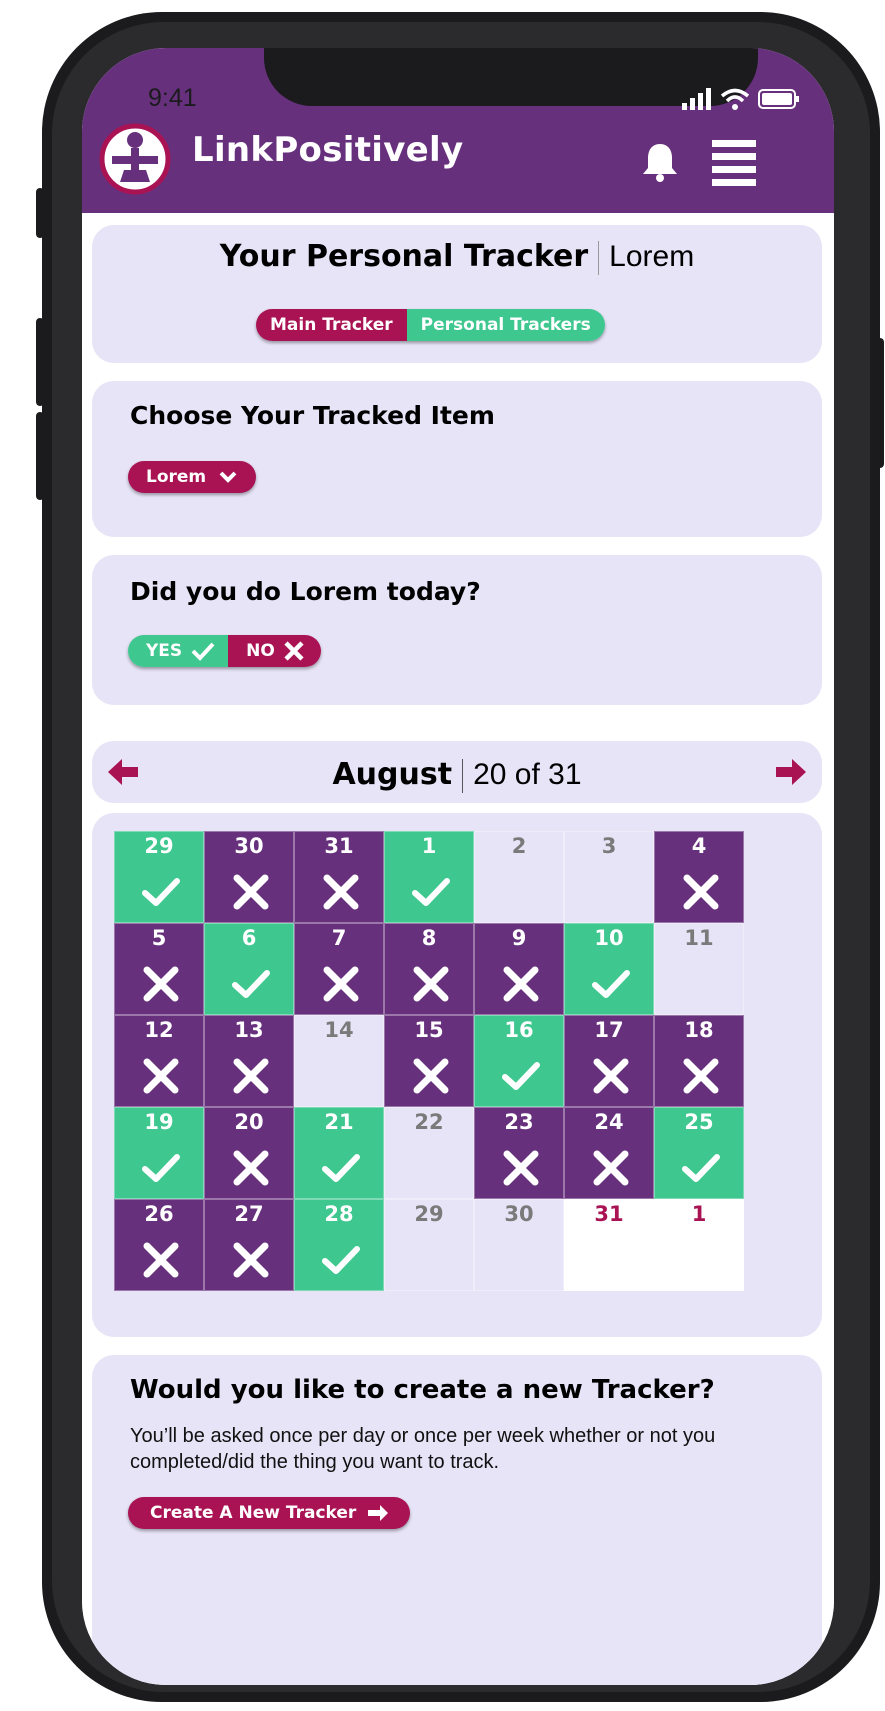  Describe the element at coordinates (429, 846) in the screenshot. I see `calendar-day-number: 1` at that location.